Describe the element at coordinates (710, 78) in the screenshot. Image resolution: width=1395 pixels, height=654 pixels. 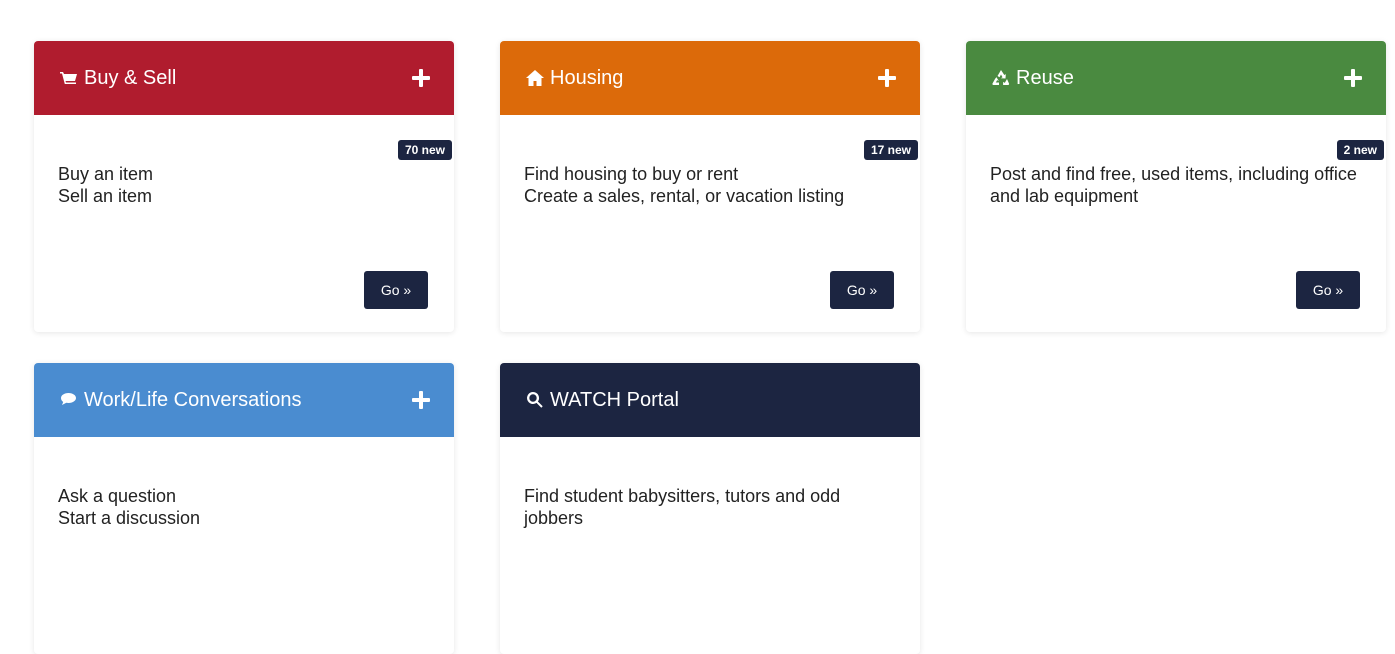
I see `card-header: Housing` at that location.